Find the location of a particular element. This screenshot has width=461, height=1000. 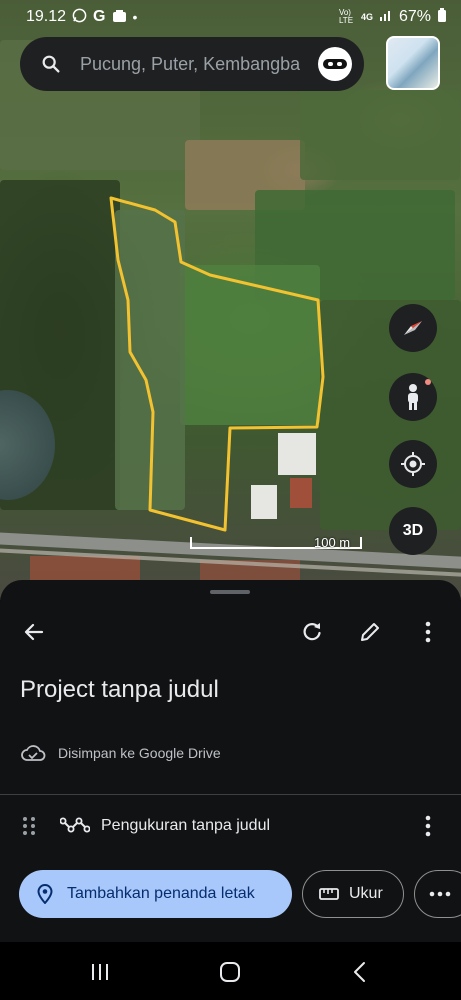

system-back-button is located at coordinates (359, 972).